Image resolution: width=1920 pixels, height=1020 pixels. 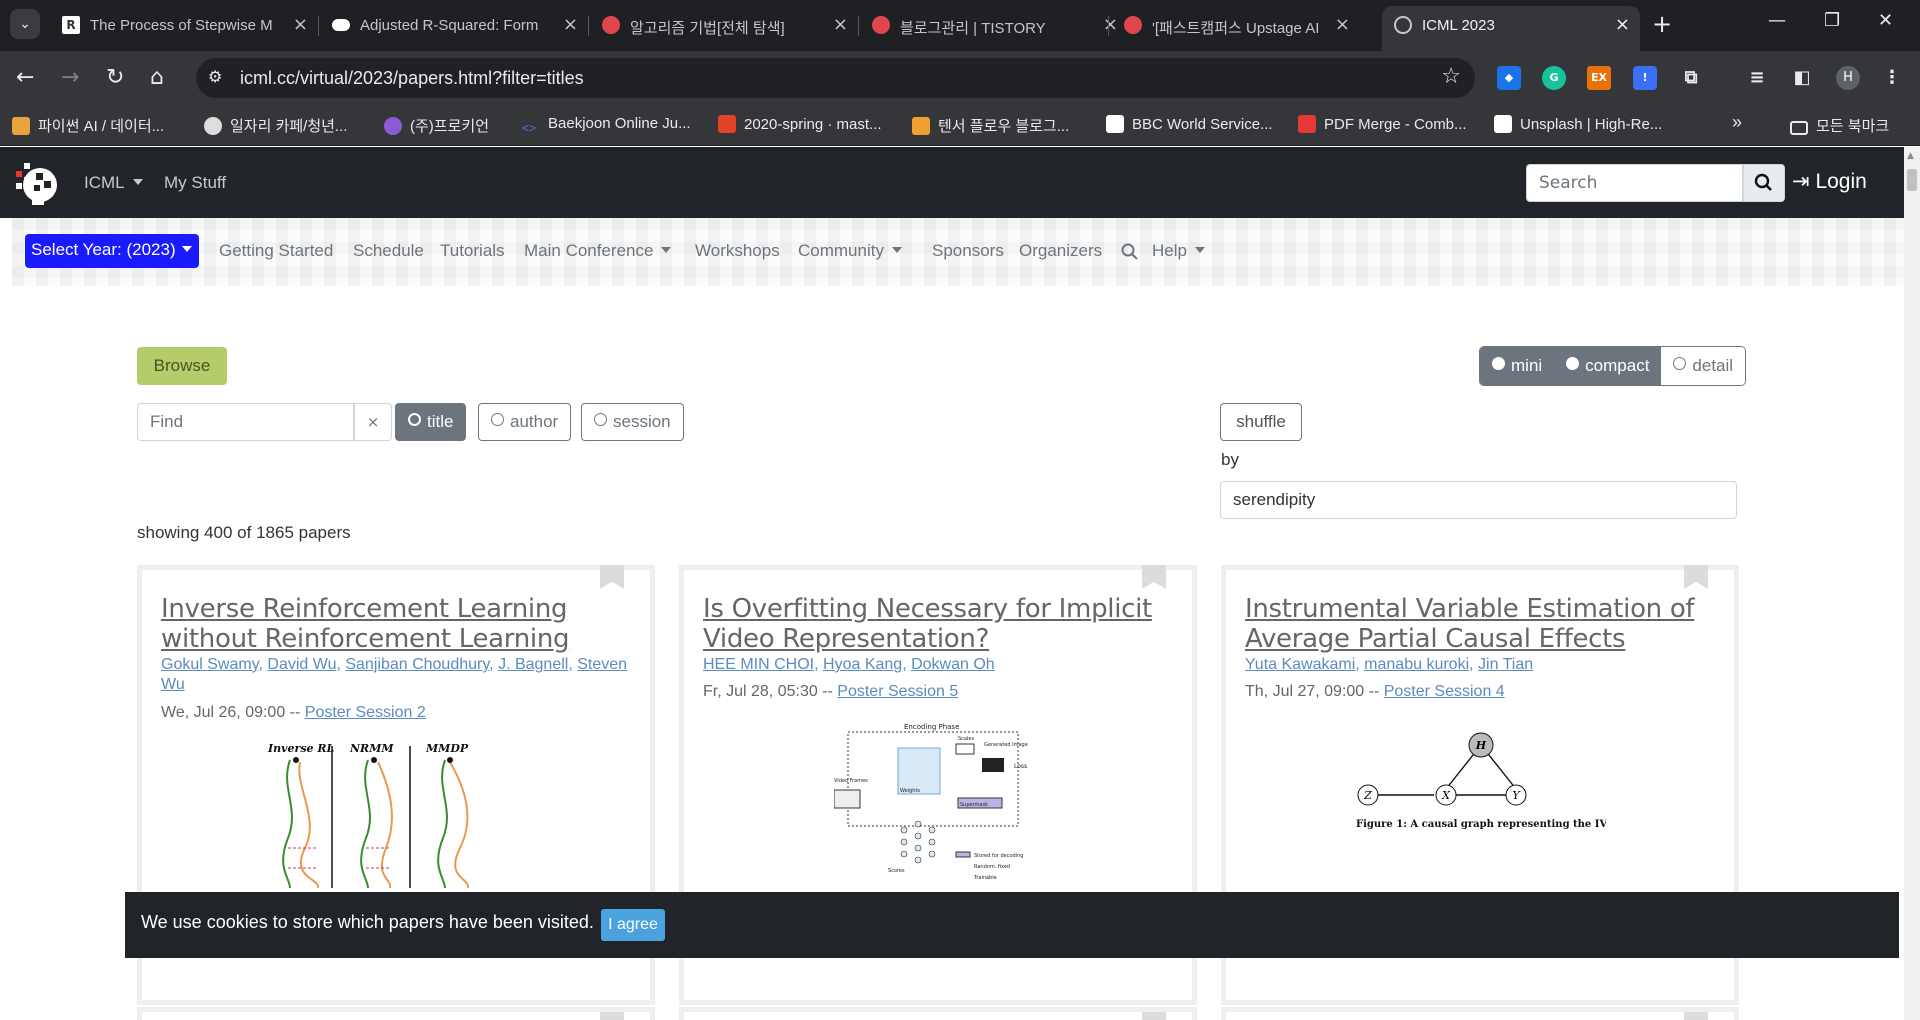 What do you see at coordinates (1691, 78) in the screenshot?
I see `extensions-puzzle-icon: ⧉` at bounding box center [1691, 78].